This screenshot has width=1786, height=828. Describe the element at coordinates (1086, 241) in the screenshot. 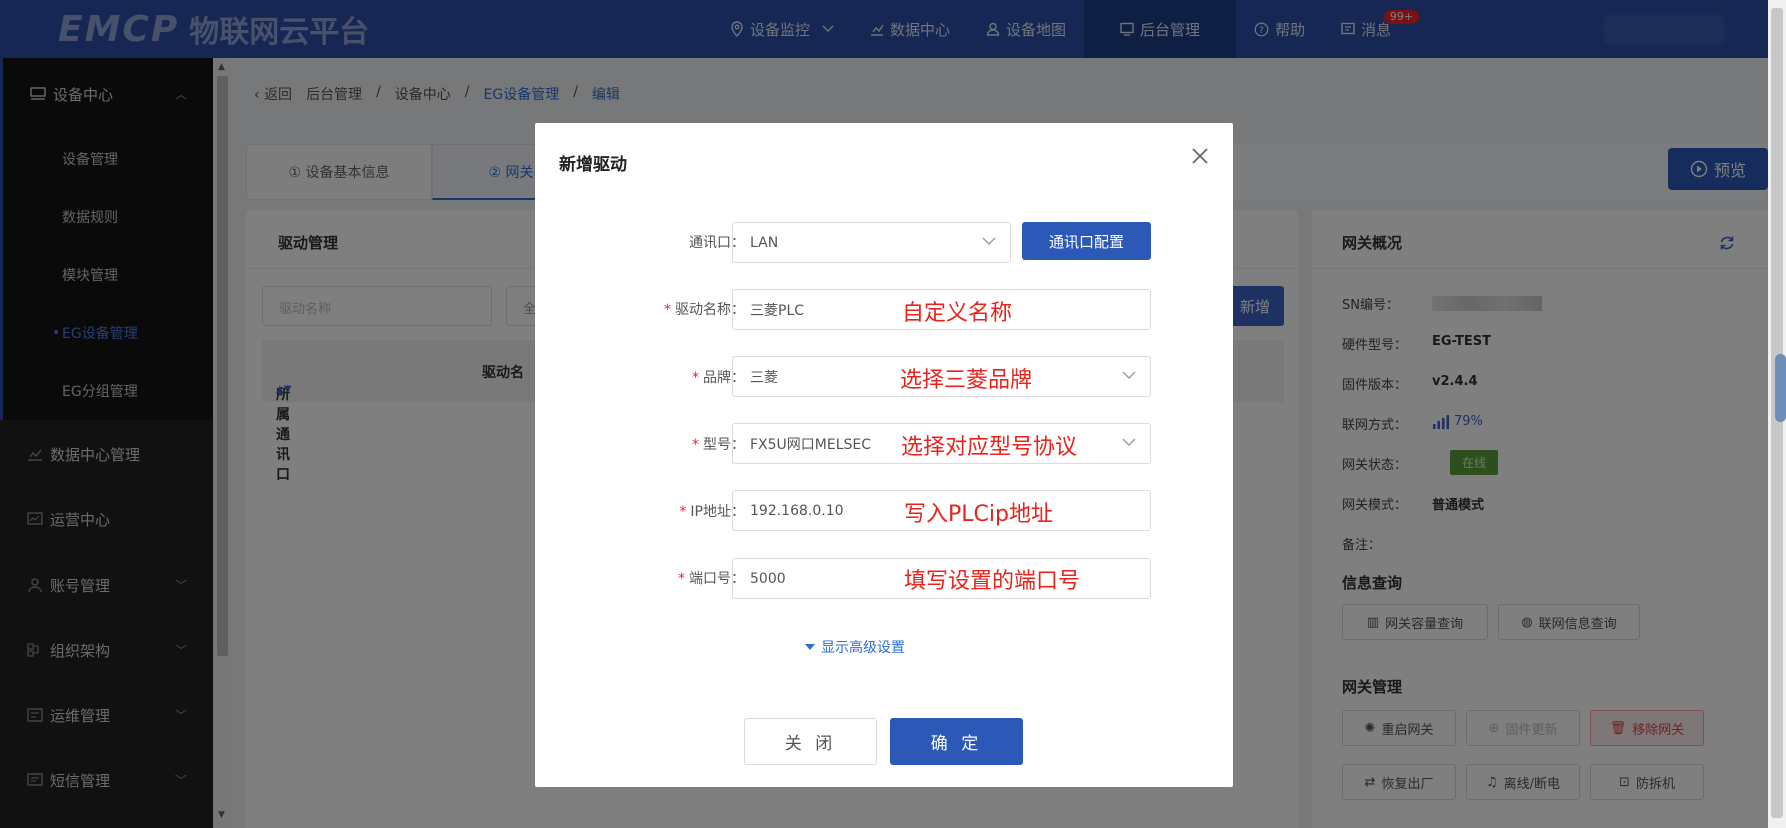

I see `port-config-button: 通讯口配置` at that location.